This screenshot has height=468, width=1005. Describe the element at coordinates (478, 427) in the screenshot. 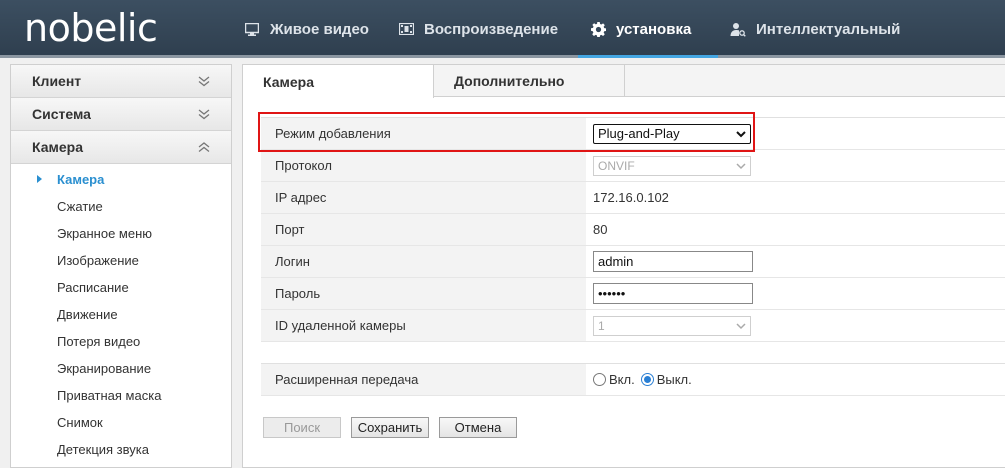

I see `cancel-button: Отмена` at that location.